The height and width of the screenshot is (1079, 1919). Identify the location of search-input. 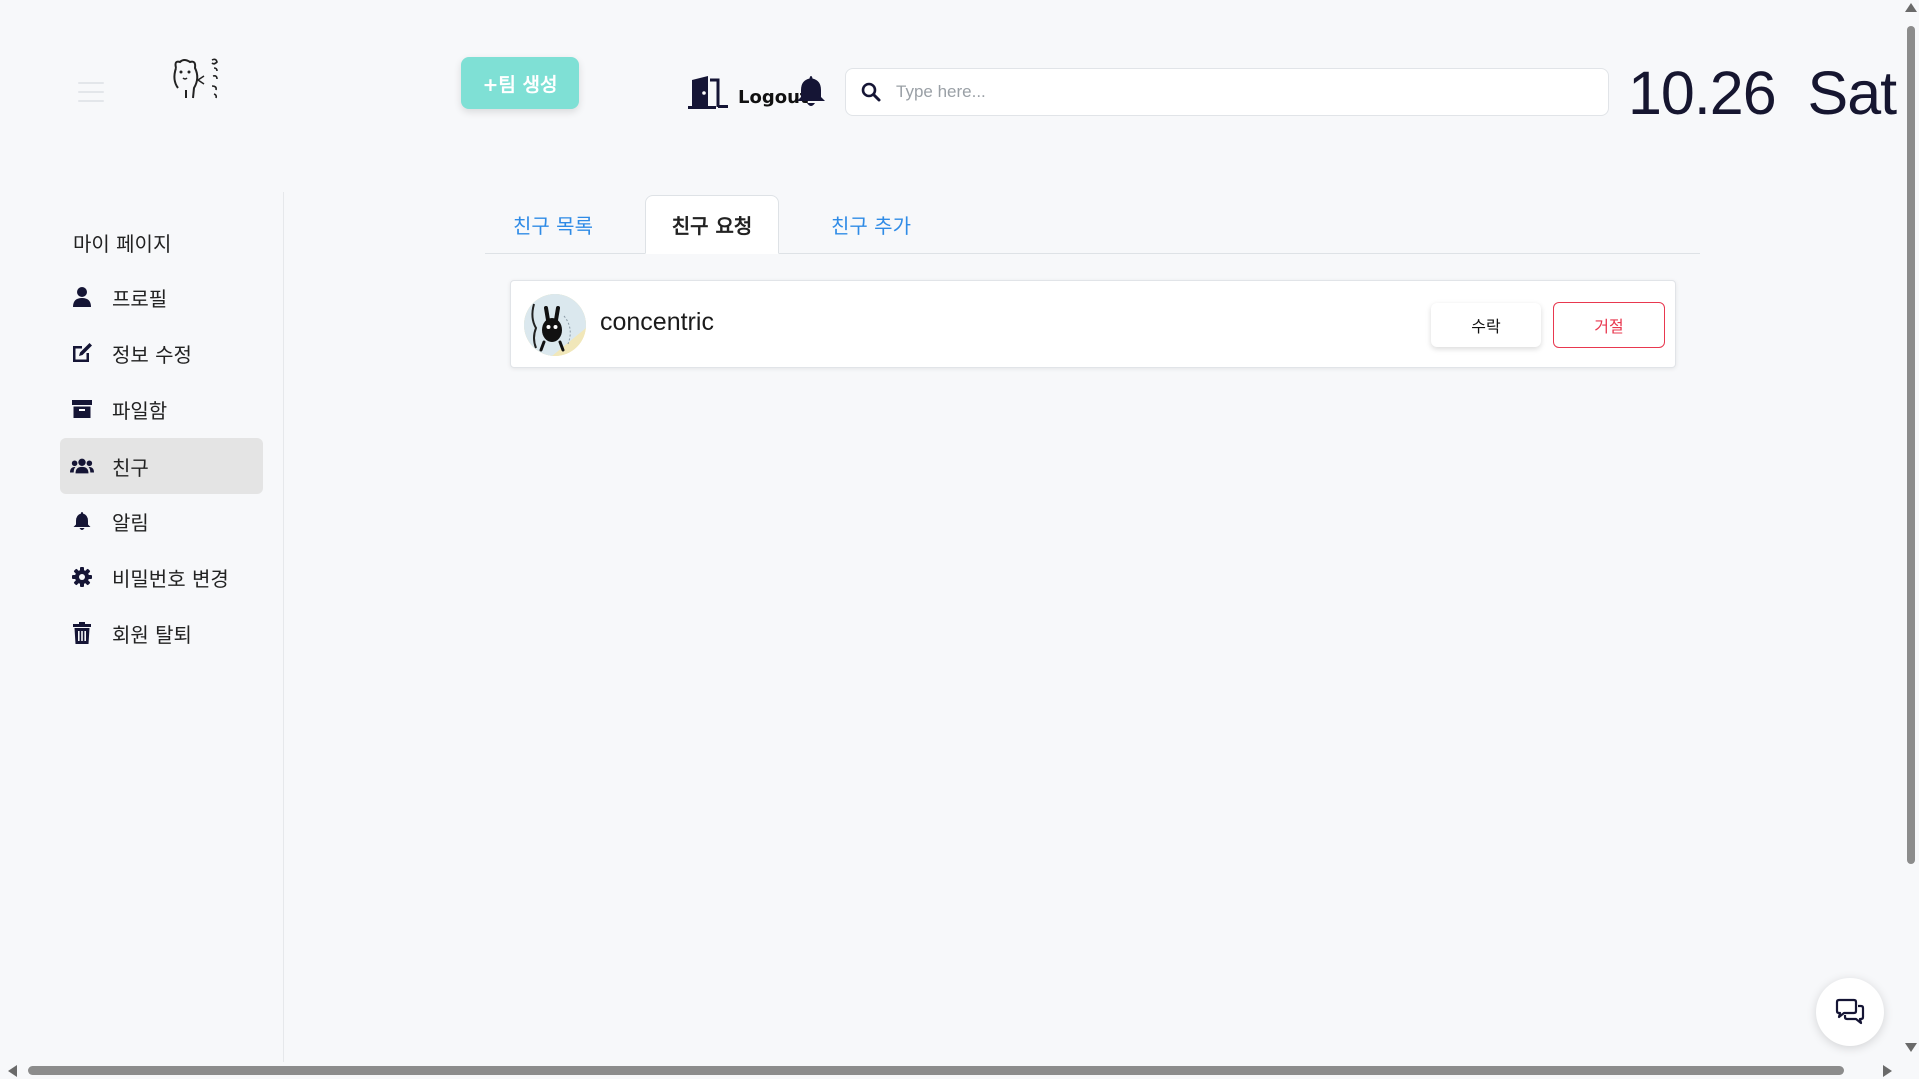
(1246, 92).